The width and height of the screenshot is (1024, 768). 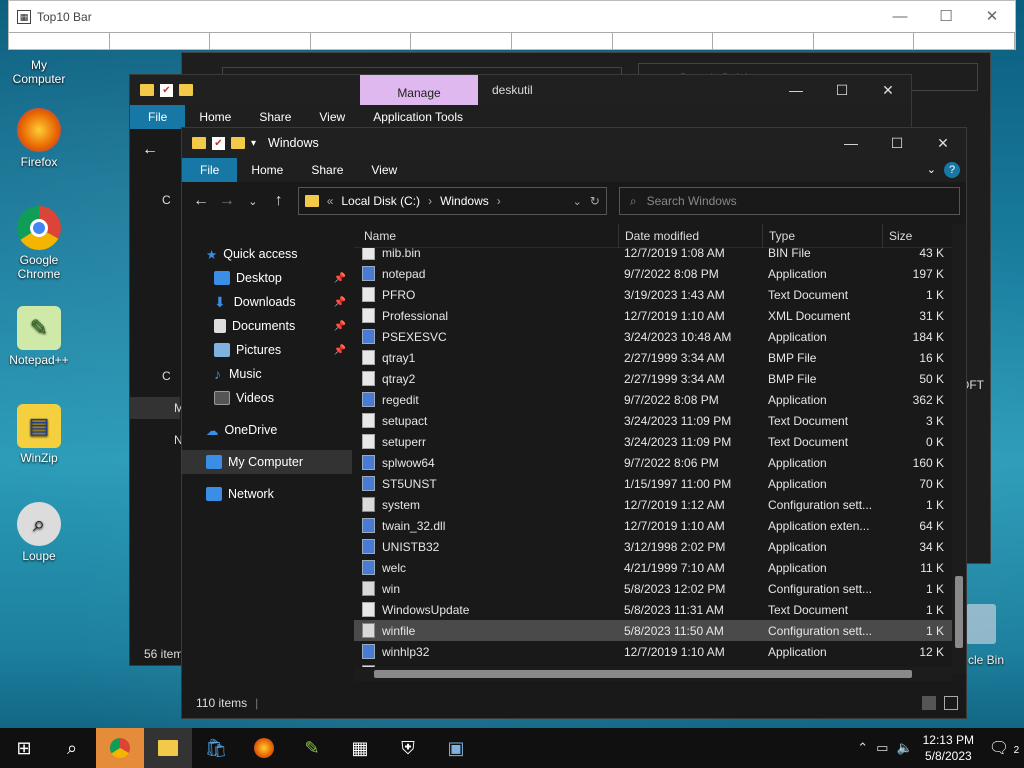 What do you see at coordinates (312, 748) in the screenshot?
I see `taskbar-notepadpp: ✎` at bounding box center [312, 748].